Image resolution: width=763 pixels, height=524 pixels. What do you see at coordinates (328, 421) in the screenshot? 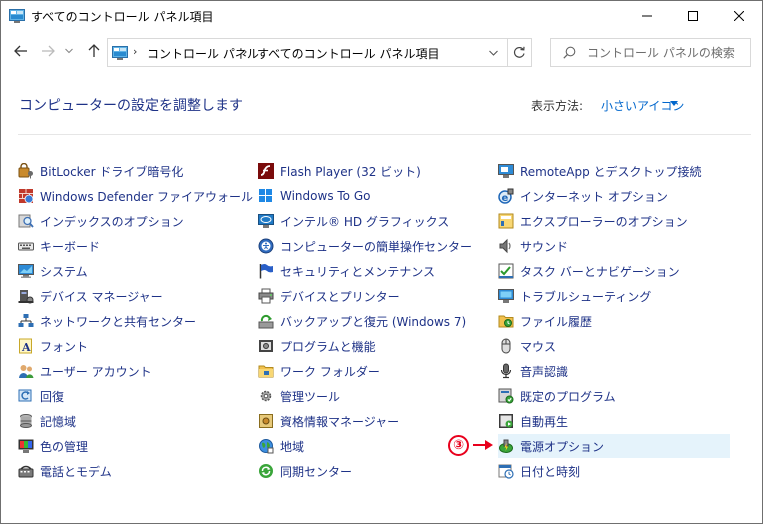
I see `item-credential-manager: 資格情報マネージャー` at bounding box center [328, 421].